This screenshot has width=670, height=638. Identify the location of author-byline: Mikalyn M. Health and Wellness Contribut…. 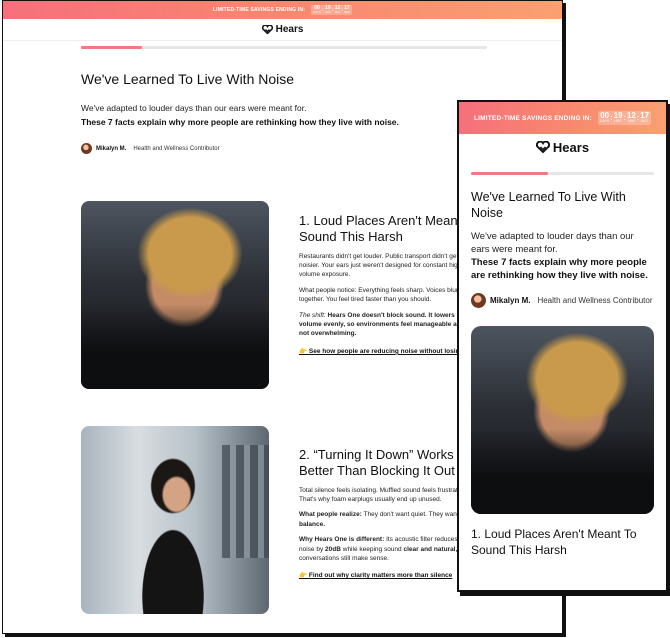
(562, 300).